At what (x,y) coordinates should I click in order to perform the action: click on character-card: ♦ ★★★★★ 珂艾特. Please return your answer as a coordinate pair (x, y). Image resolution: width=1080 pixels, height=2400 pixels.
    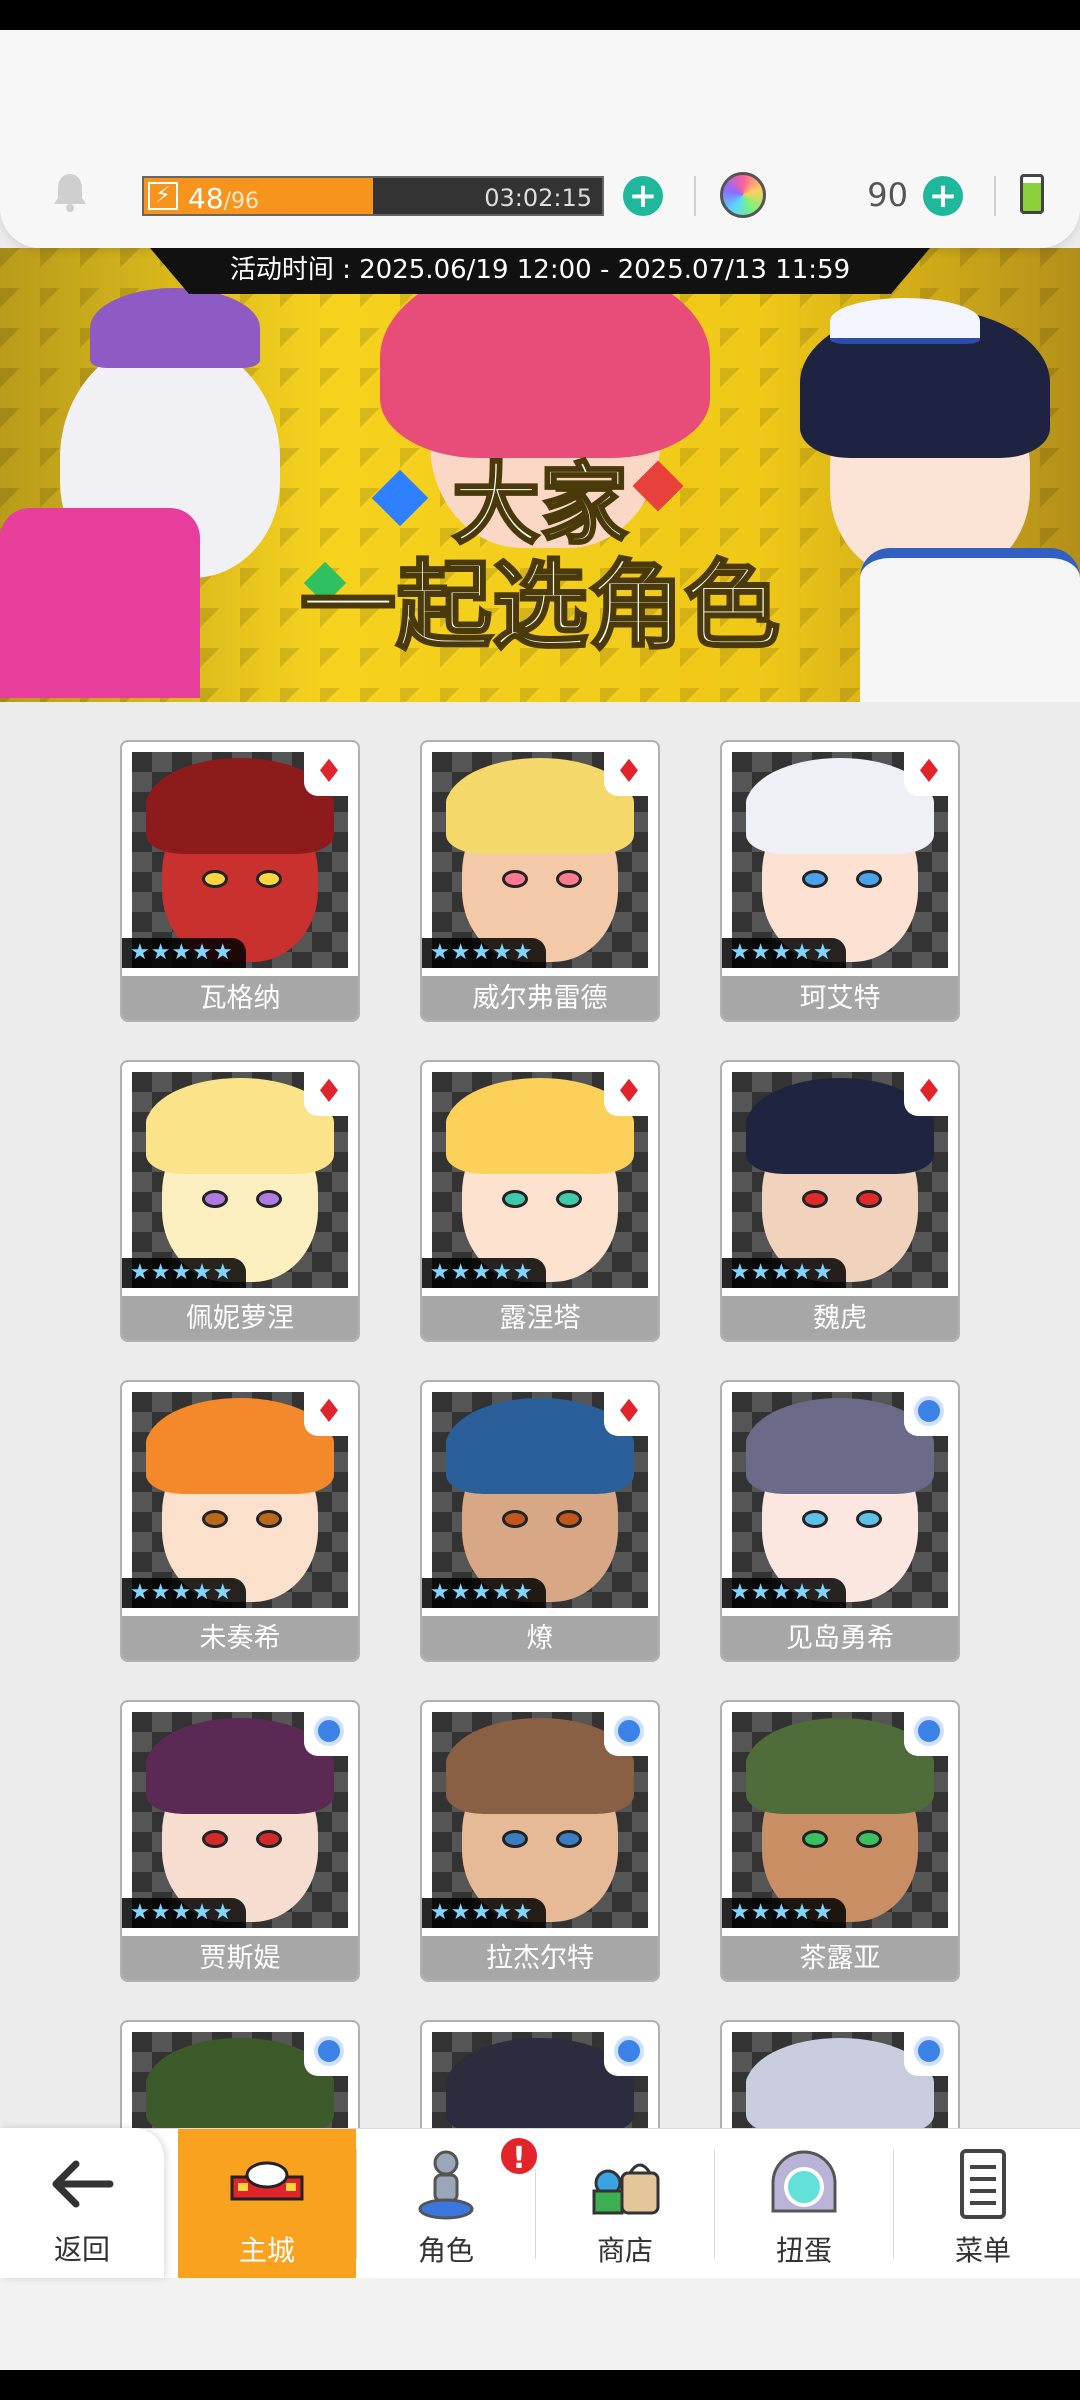
    Looking at the image, I should click on (840, 881).